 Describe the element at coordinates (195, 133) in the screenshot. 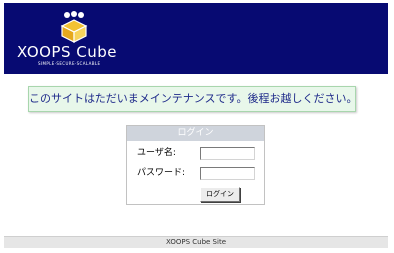

I see `login-box-title: ログイン` at that location.